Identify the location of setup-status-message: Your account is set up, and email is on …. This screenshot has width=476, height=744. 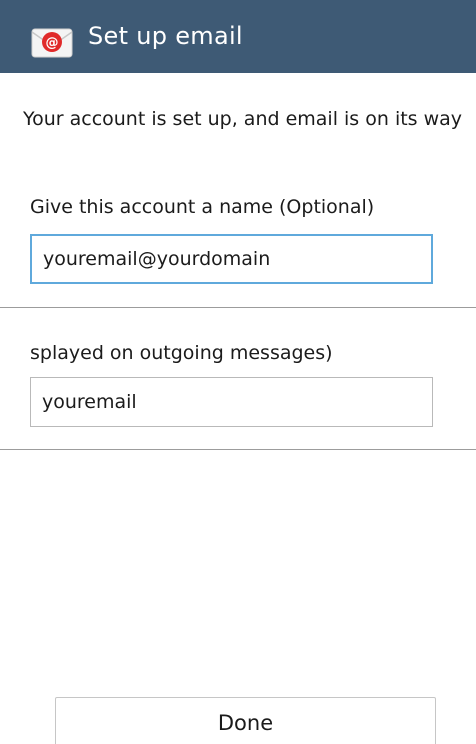
(243, 119).